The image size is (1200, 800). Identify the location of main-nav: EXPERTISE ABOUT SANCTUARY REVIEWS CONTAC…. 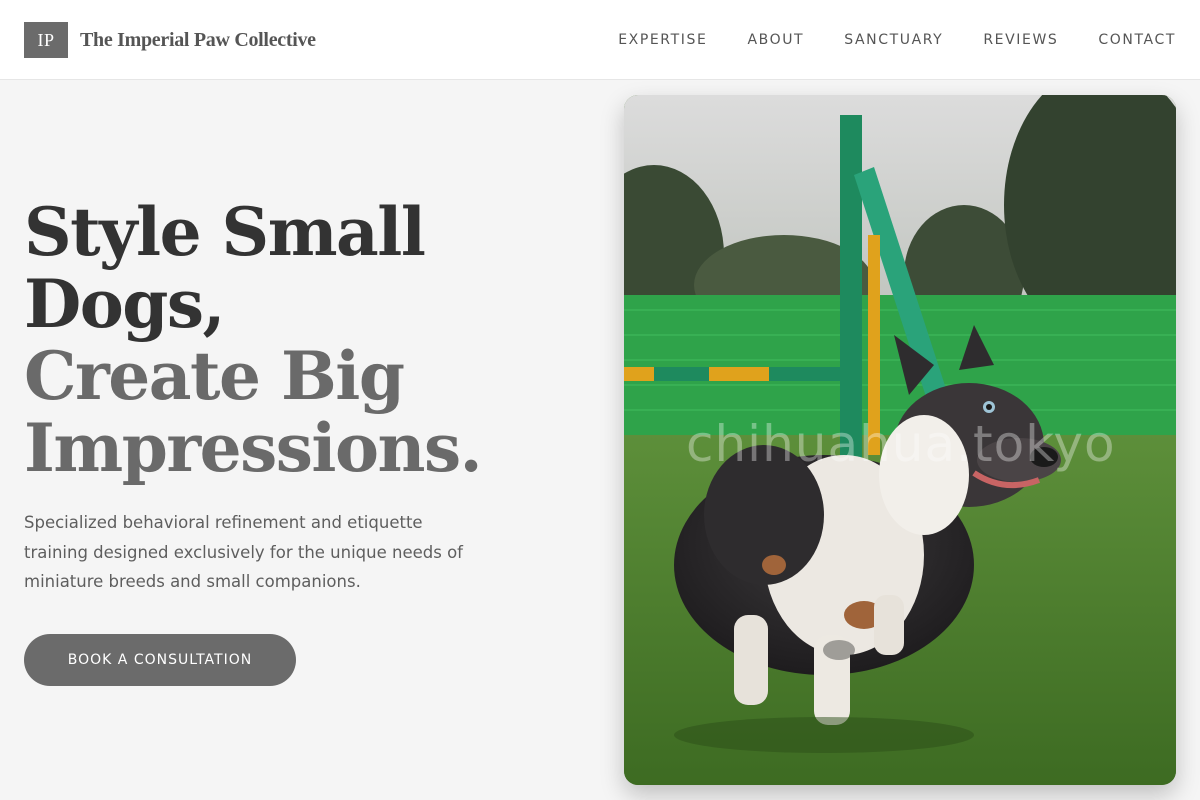
(877, 40).